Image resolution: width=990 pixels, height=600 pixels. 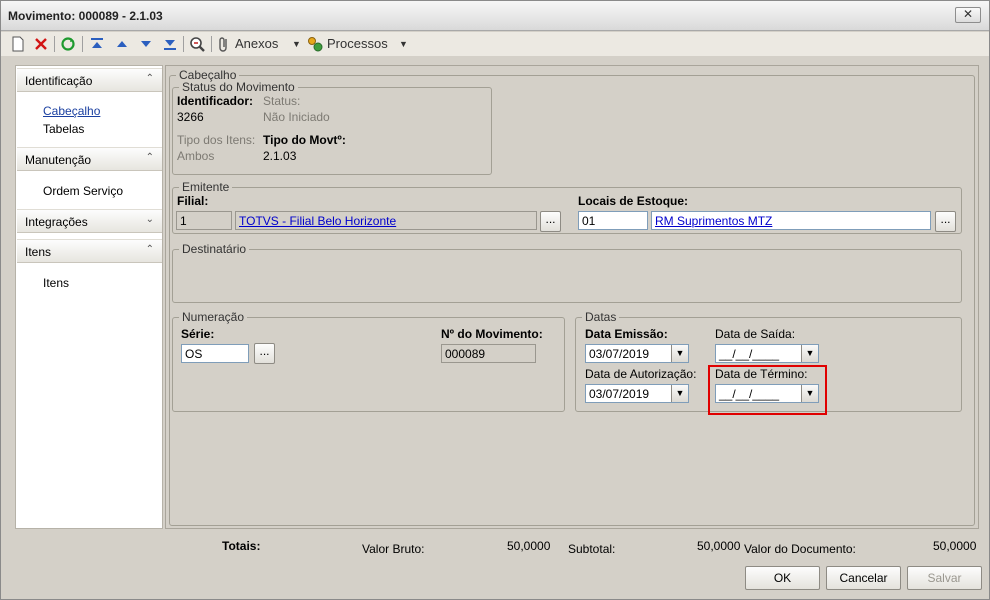 I want to click on next-record-icon, so click(x=146, y=44).